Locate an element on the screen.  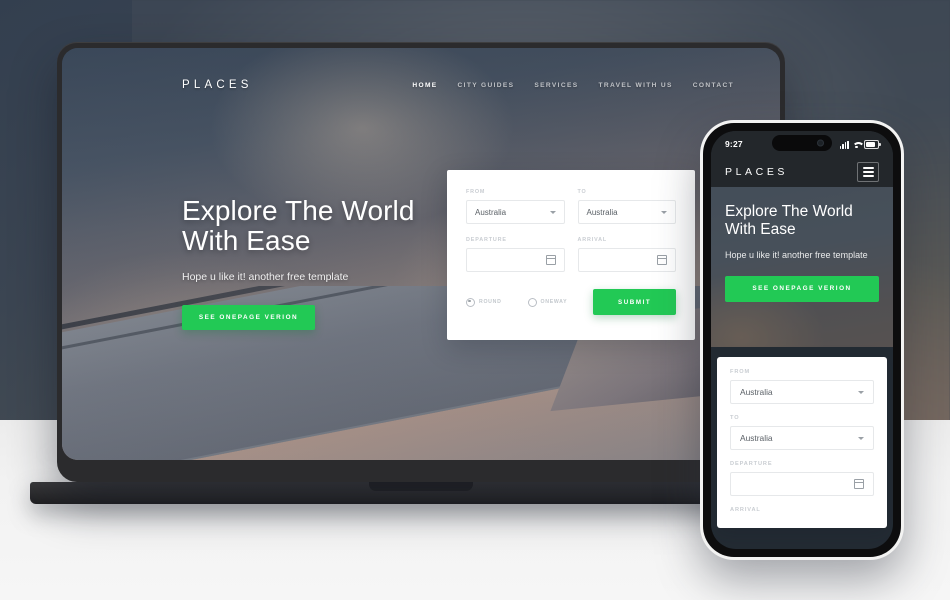
phone-status-bar: 9:27 is located at coordinates (802, 144).